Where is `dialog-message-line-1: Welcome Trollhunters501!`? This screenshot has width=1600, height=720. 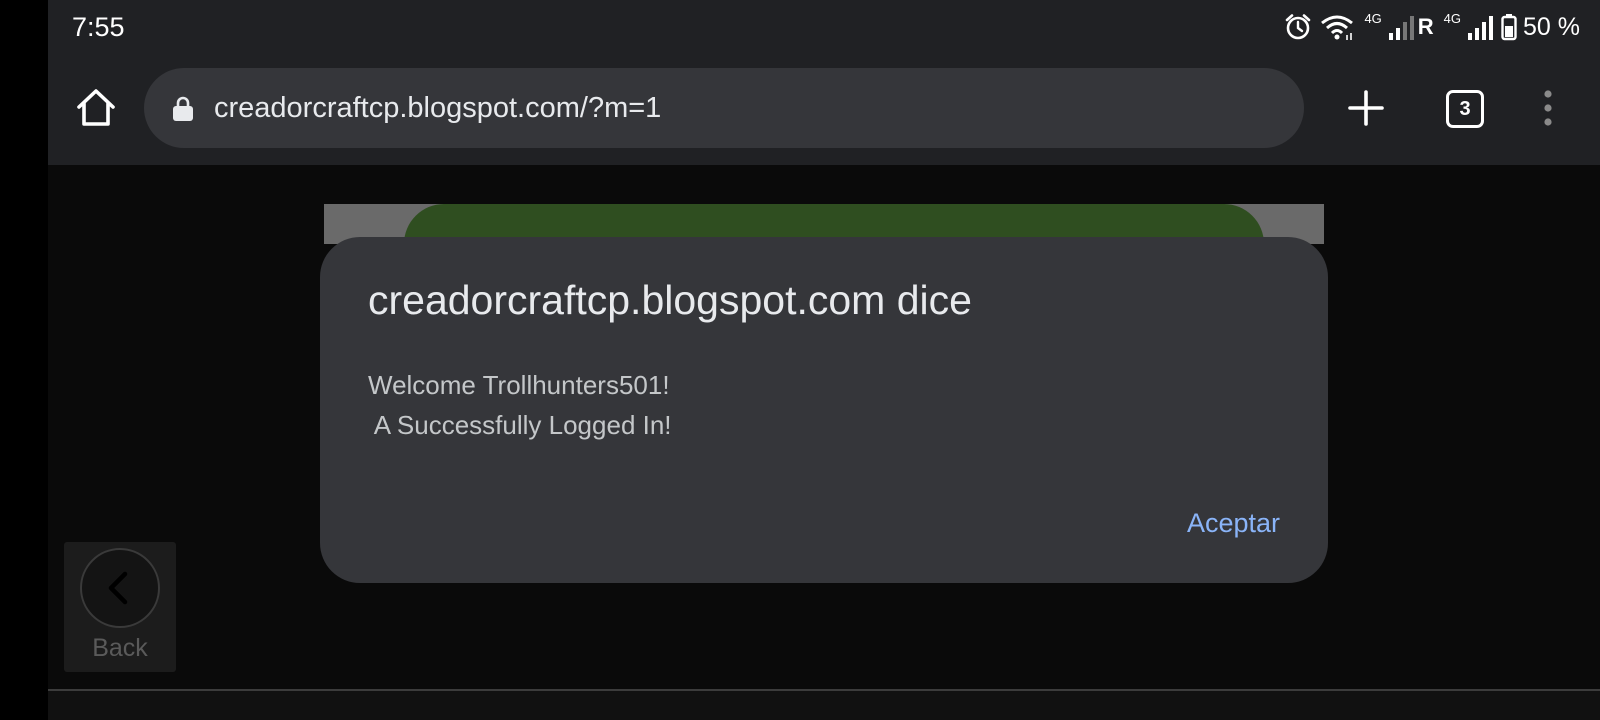 dialog-message-line-1: Welcome Trollhunters501! is located at coordinates (519, 385).